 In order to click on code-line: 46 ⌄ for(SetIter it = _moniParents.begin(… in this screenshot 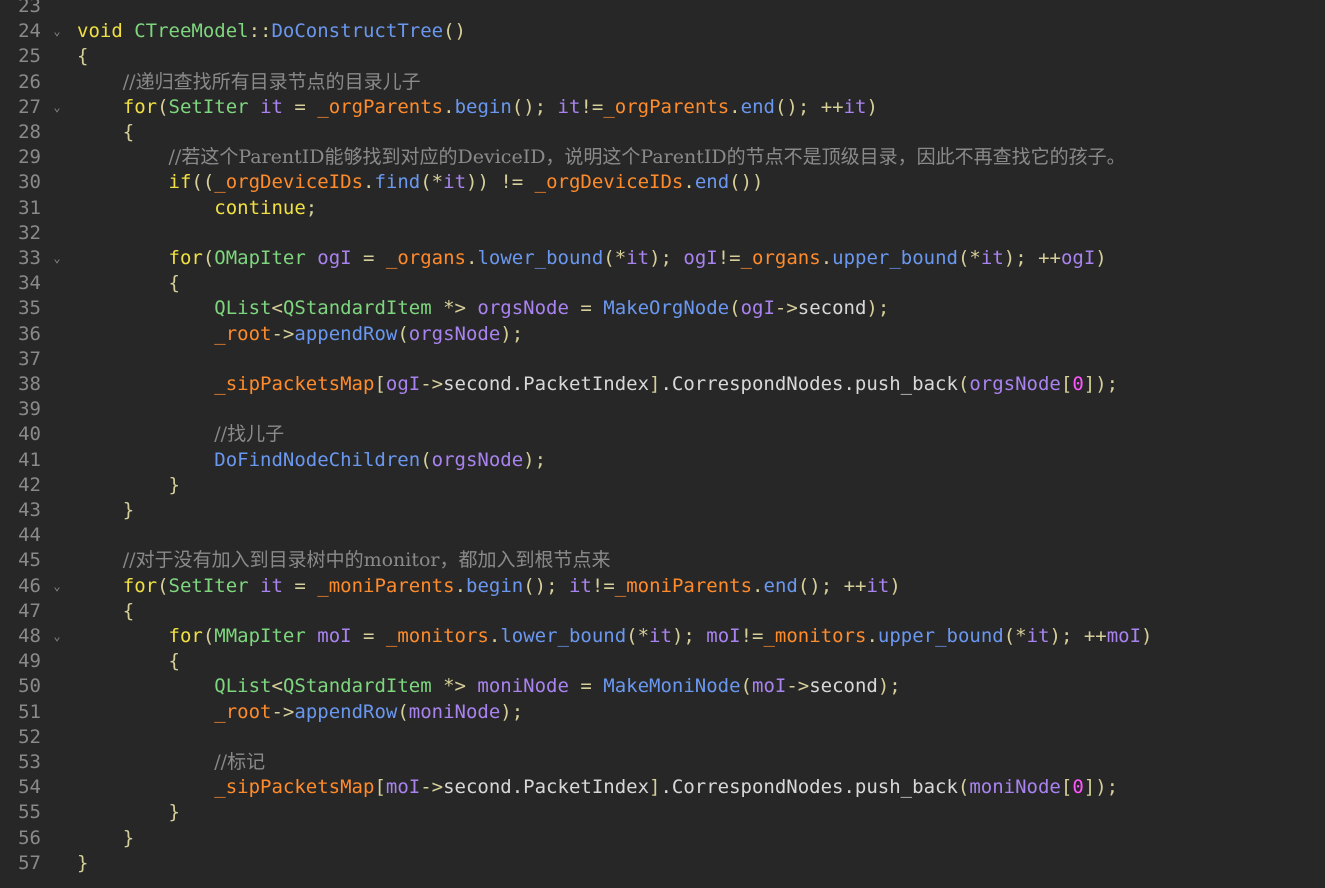, I will do `click(662, 586)`.